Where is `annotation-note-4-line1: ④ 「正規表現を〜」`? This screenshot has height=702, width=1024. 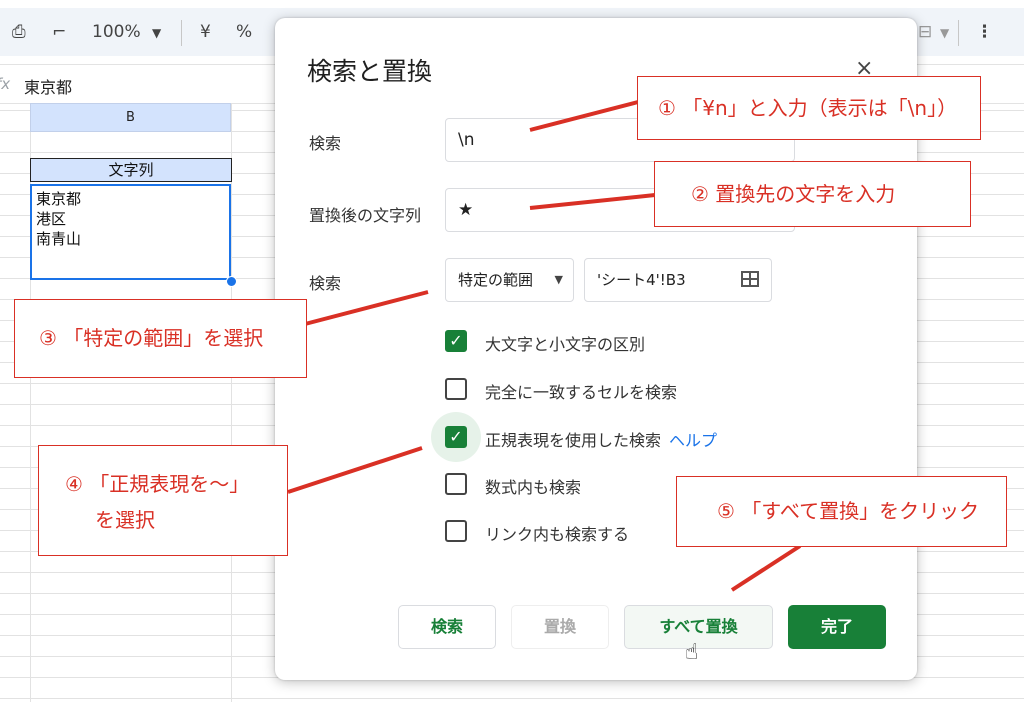 annotation-note-4-line1: ④ 「正規表現を〜」 is located at coordinates (157, 484).